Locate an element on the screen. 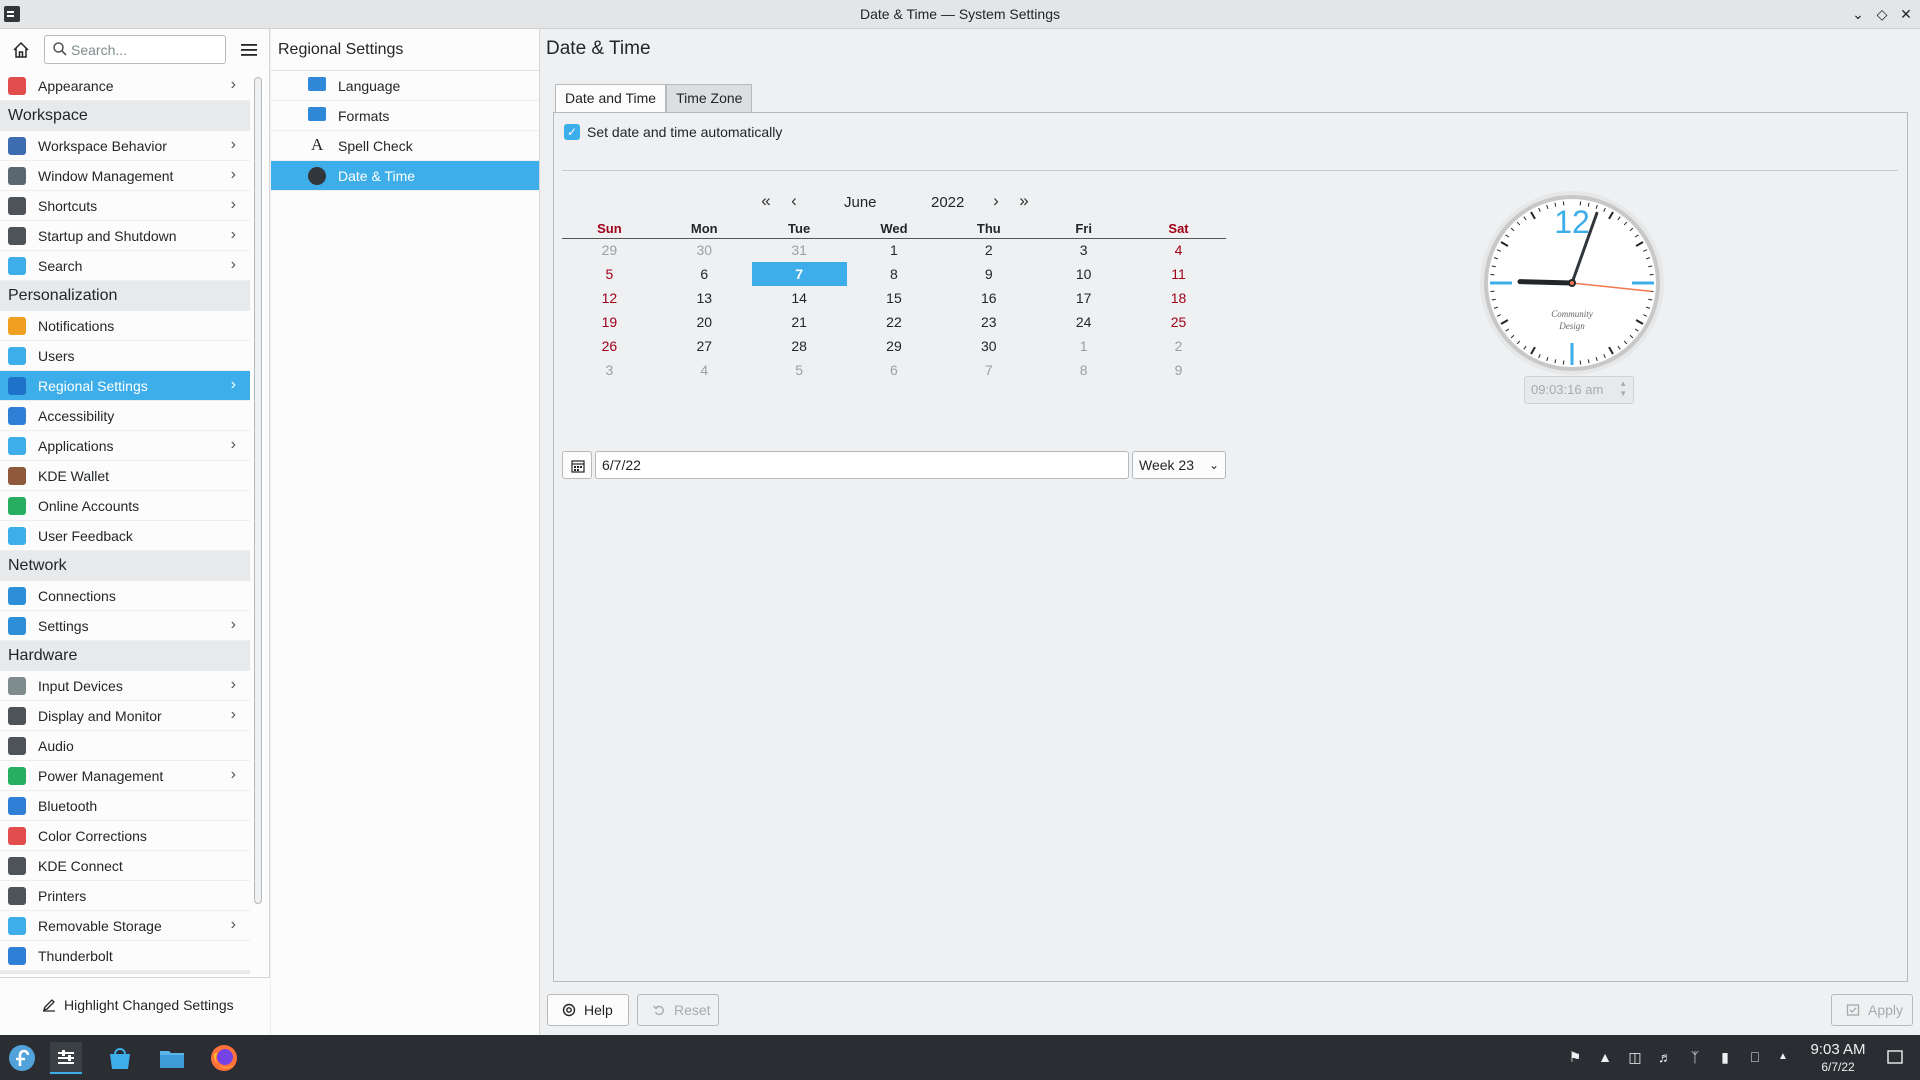 This screenshot has width=1920, height=1080. sidebar-item-online-accounts: Online Accounts is located at coordinates (125, 506).